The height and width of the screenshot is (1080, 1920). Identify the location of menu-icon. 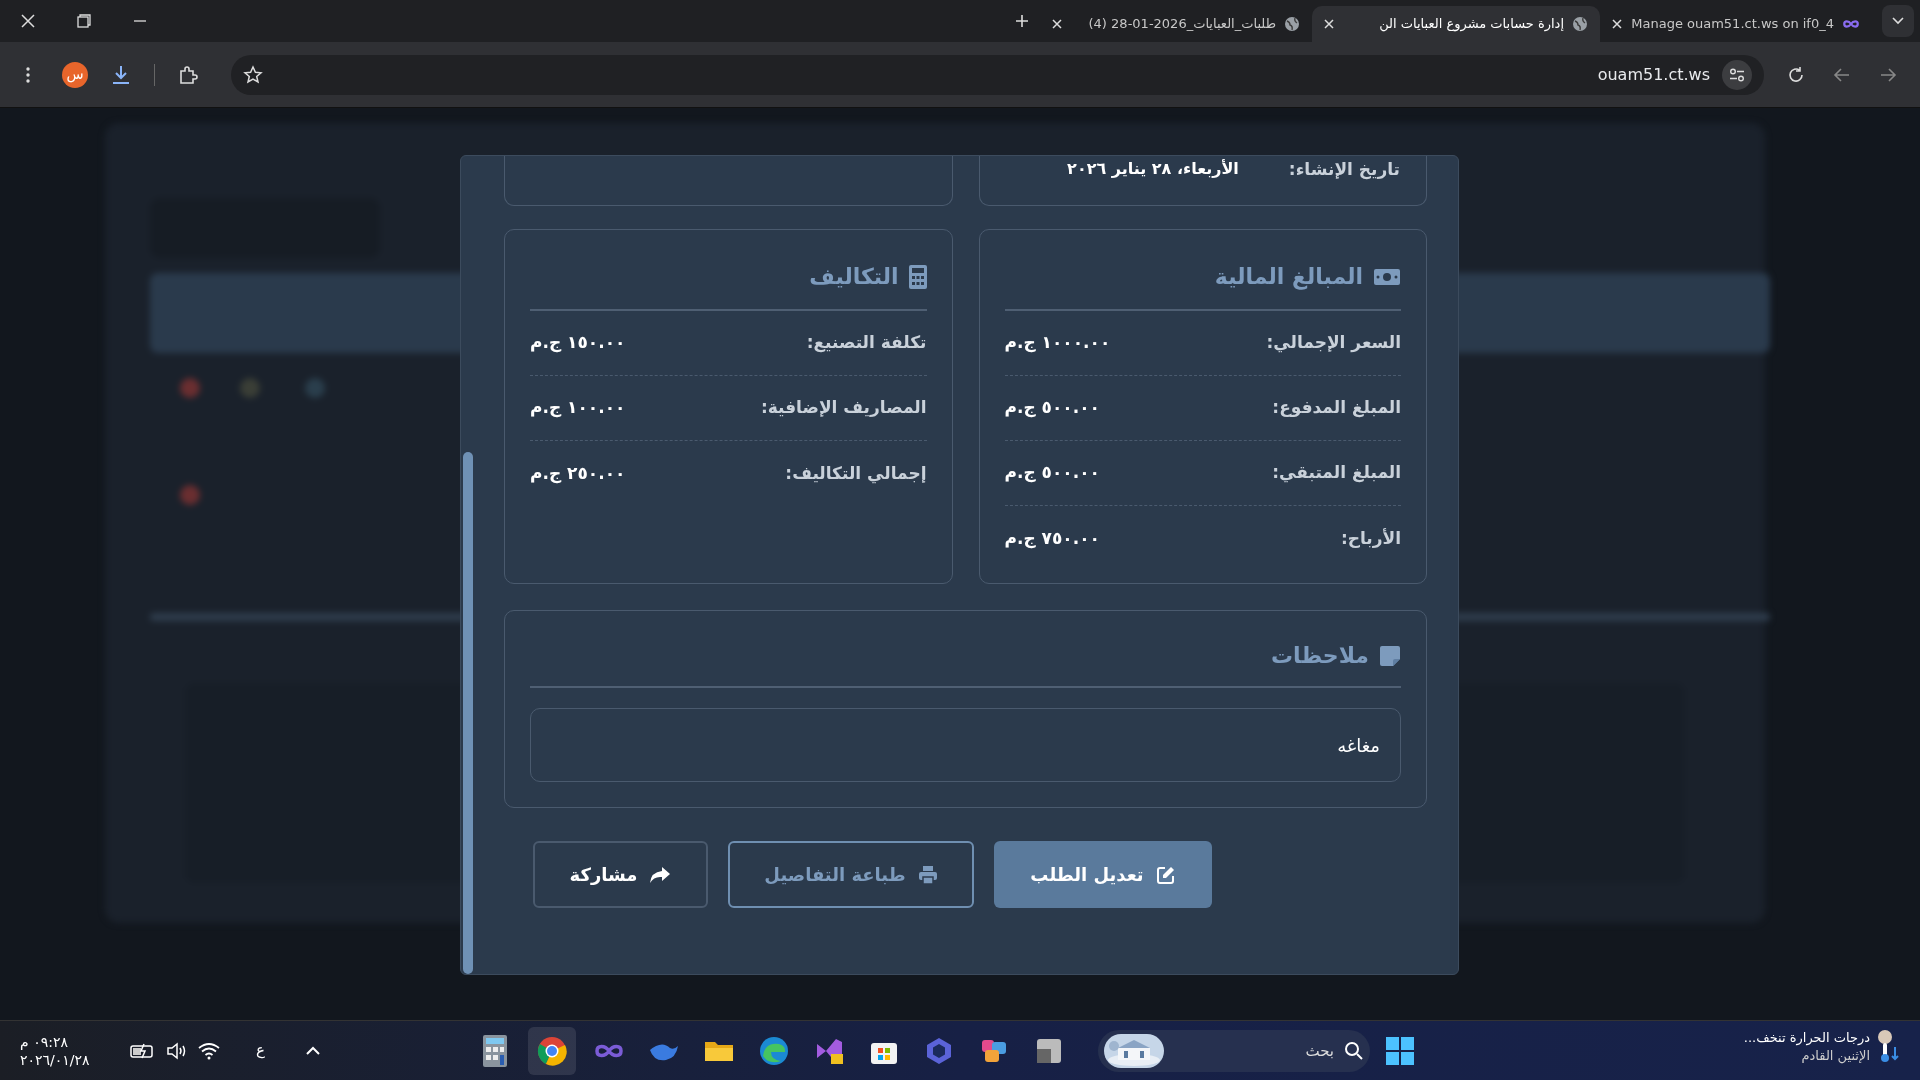
(28, 74).